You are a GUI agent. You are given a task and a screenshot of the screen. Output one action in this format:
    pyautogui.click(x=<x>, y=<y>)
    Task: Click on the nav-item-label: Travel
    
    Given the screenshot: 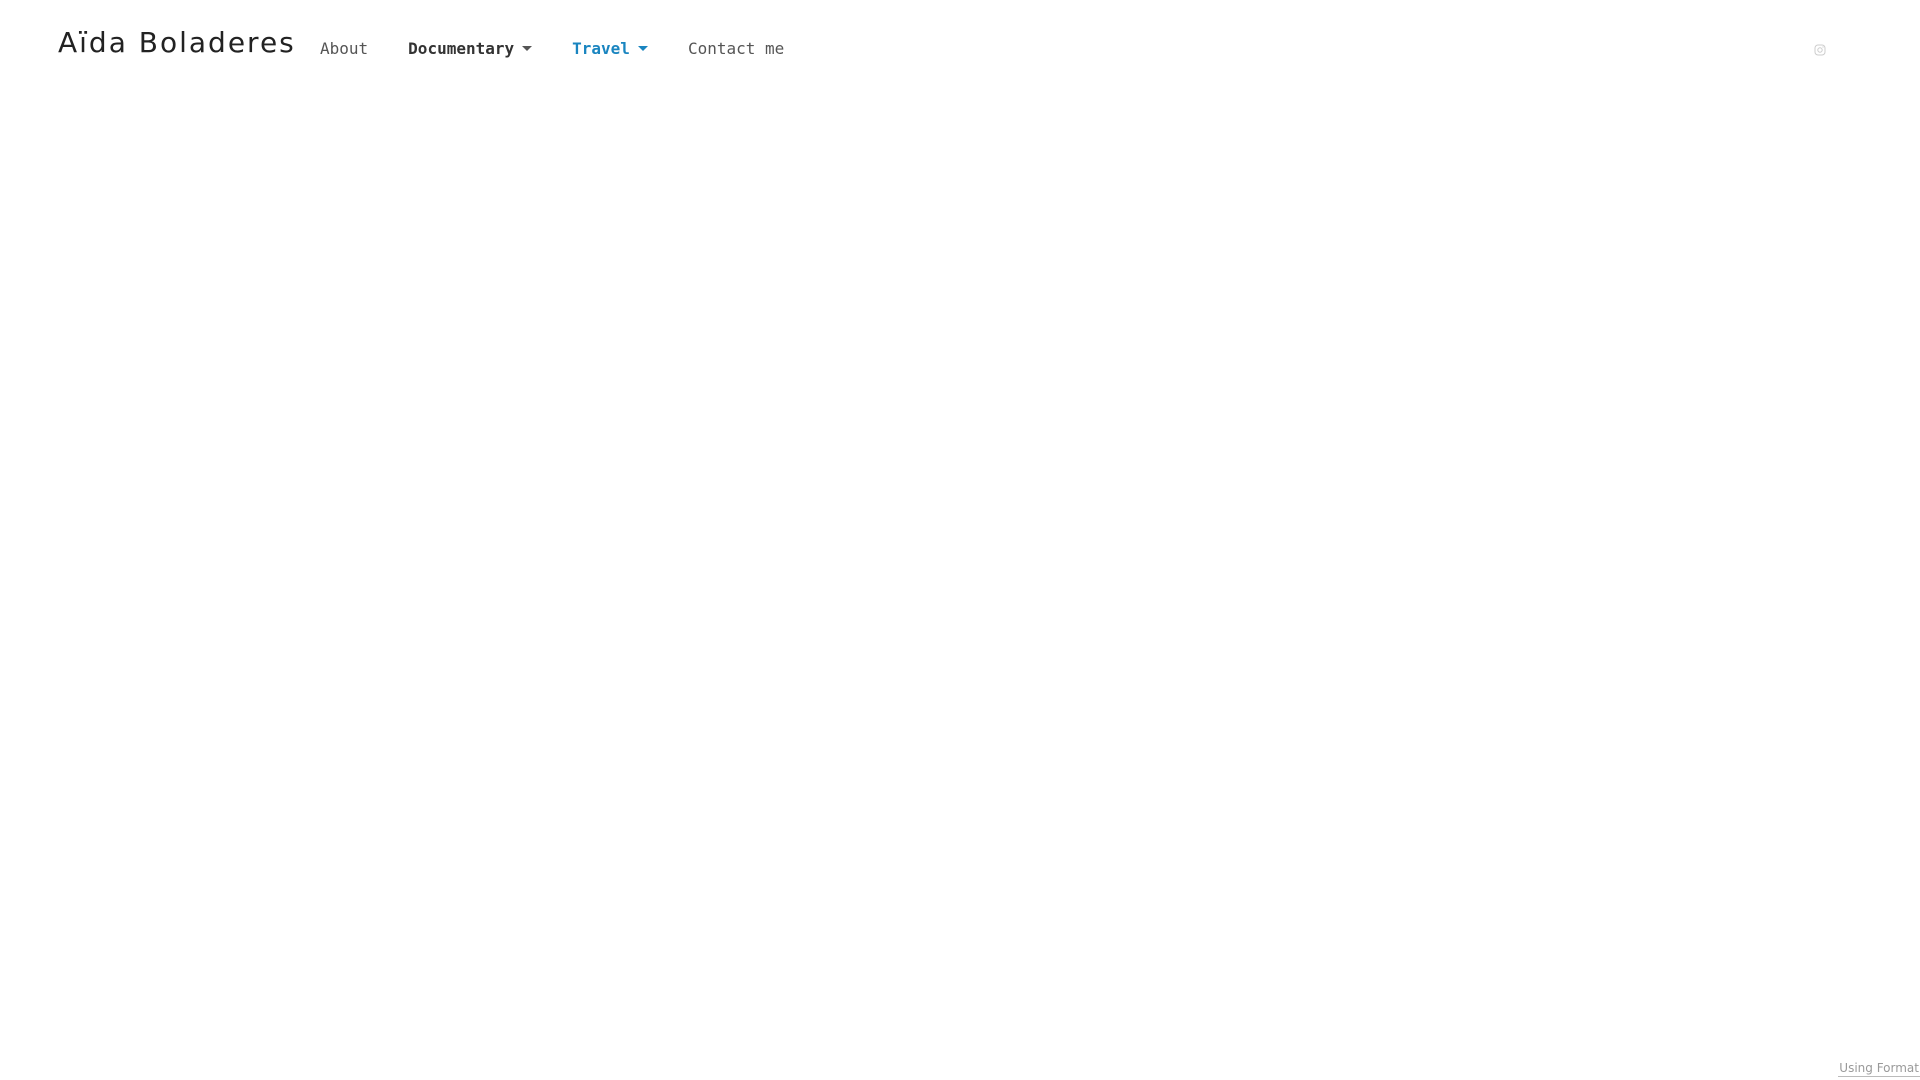 What is the action you would take?
    pyautogui.click(x=601, y=48)
    